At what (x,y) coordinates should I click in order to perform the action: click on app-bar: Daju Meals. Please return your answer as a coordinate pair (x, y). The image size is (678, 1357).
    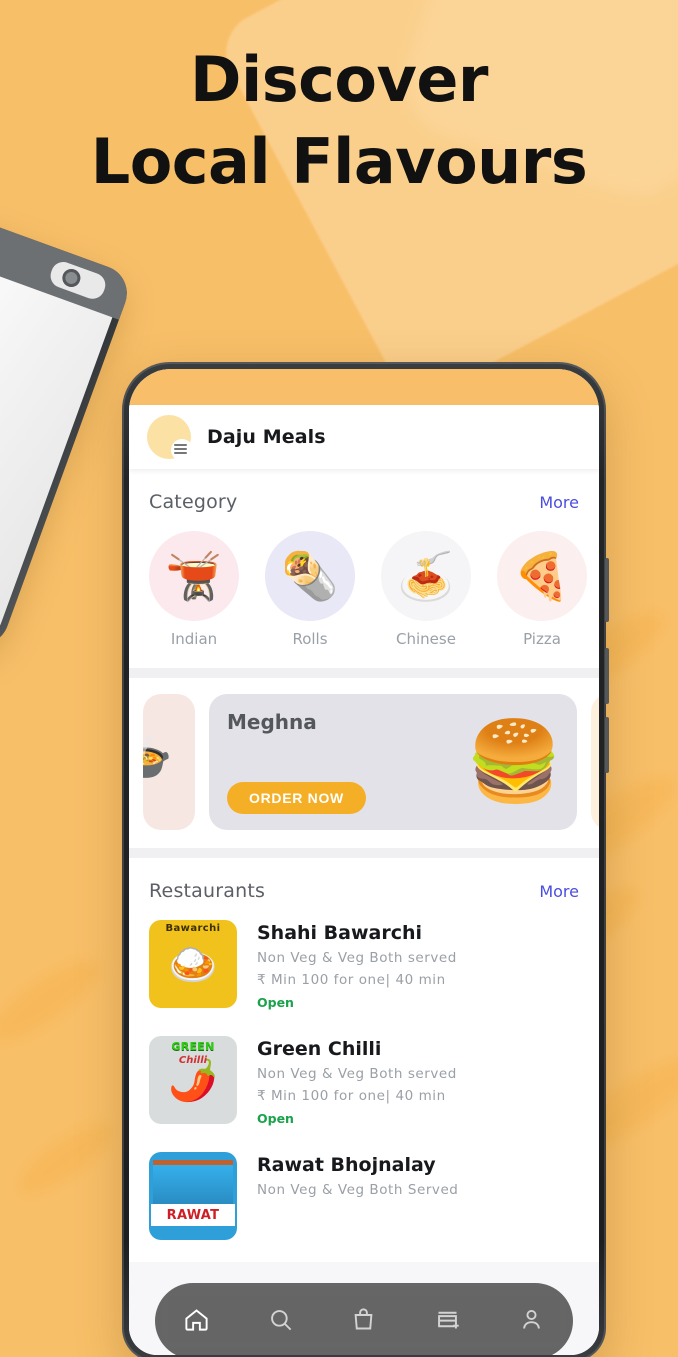
    Looking at the image, I should click on (364, 437).